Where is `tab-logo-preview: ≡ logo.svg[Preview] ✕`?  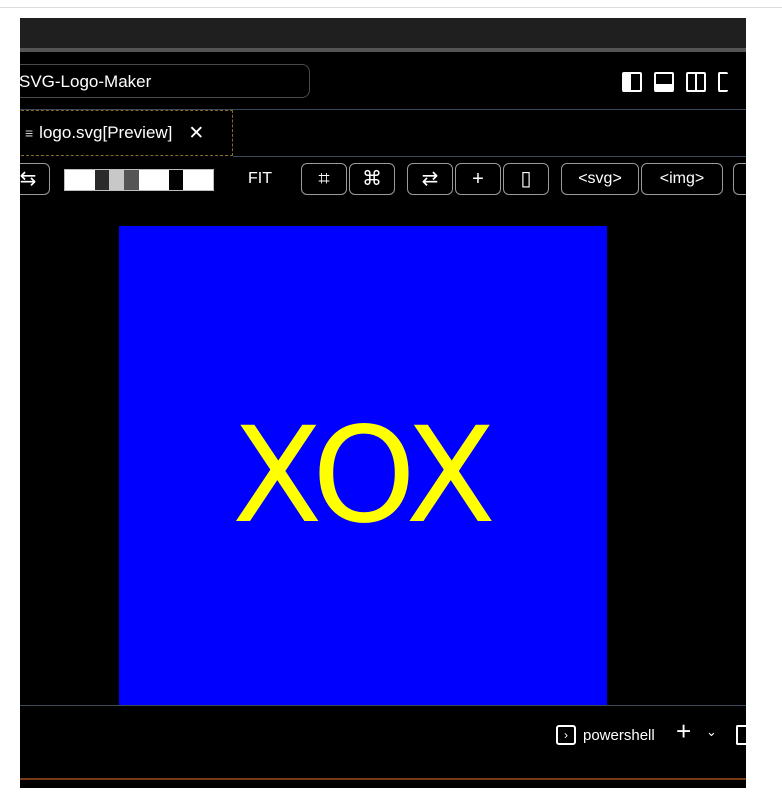
tab-logo-preview: ≡ logo.svg[Preview] ✕ is located at coordinates (126, 133).